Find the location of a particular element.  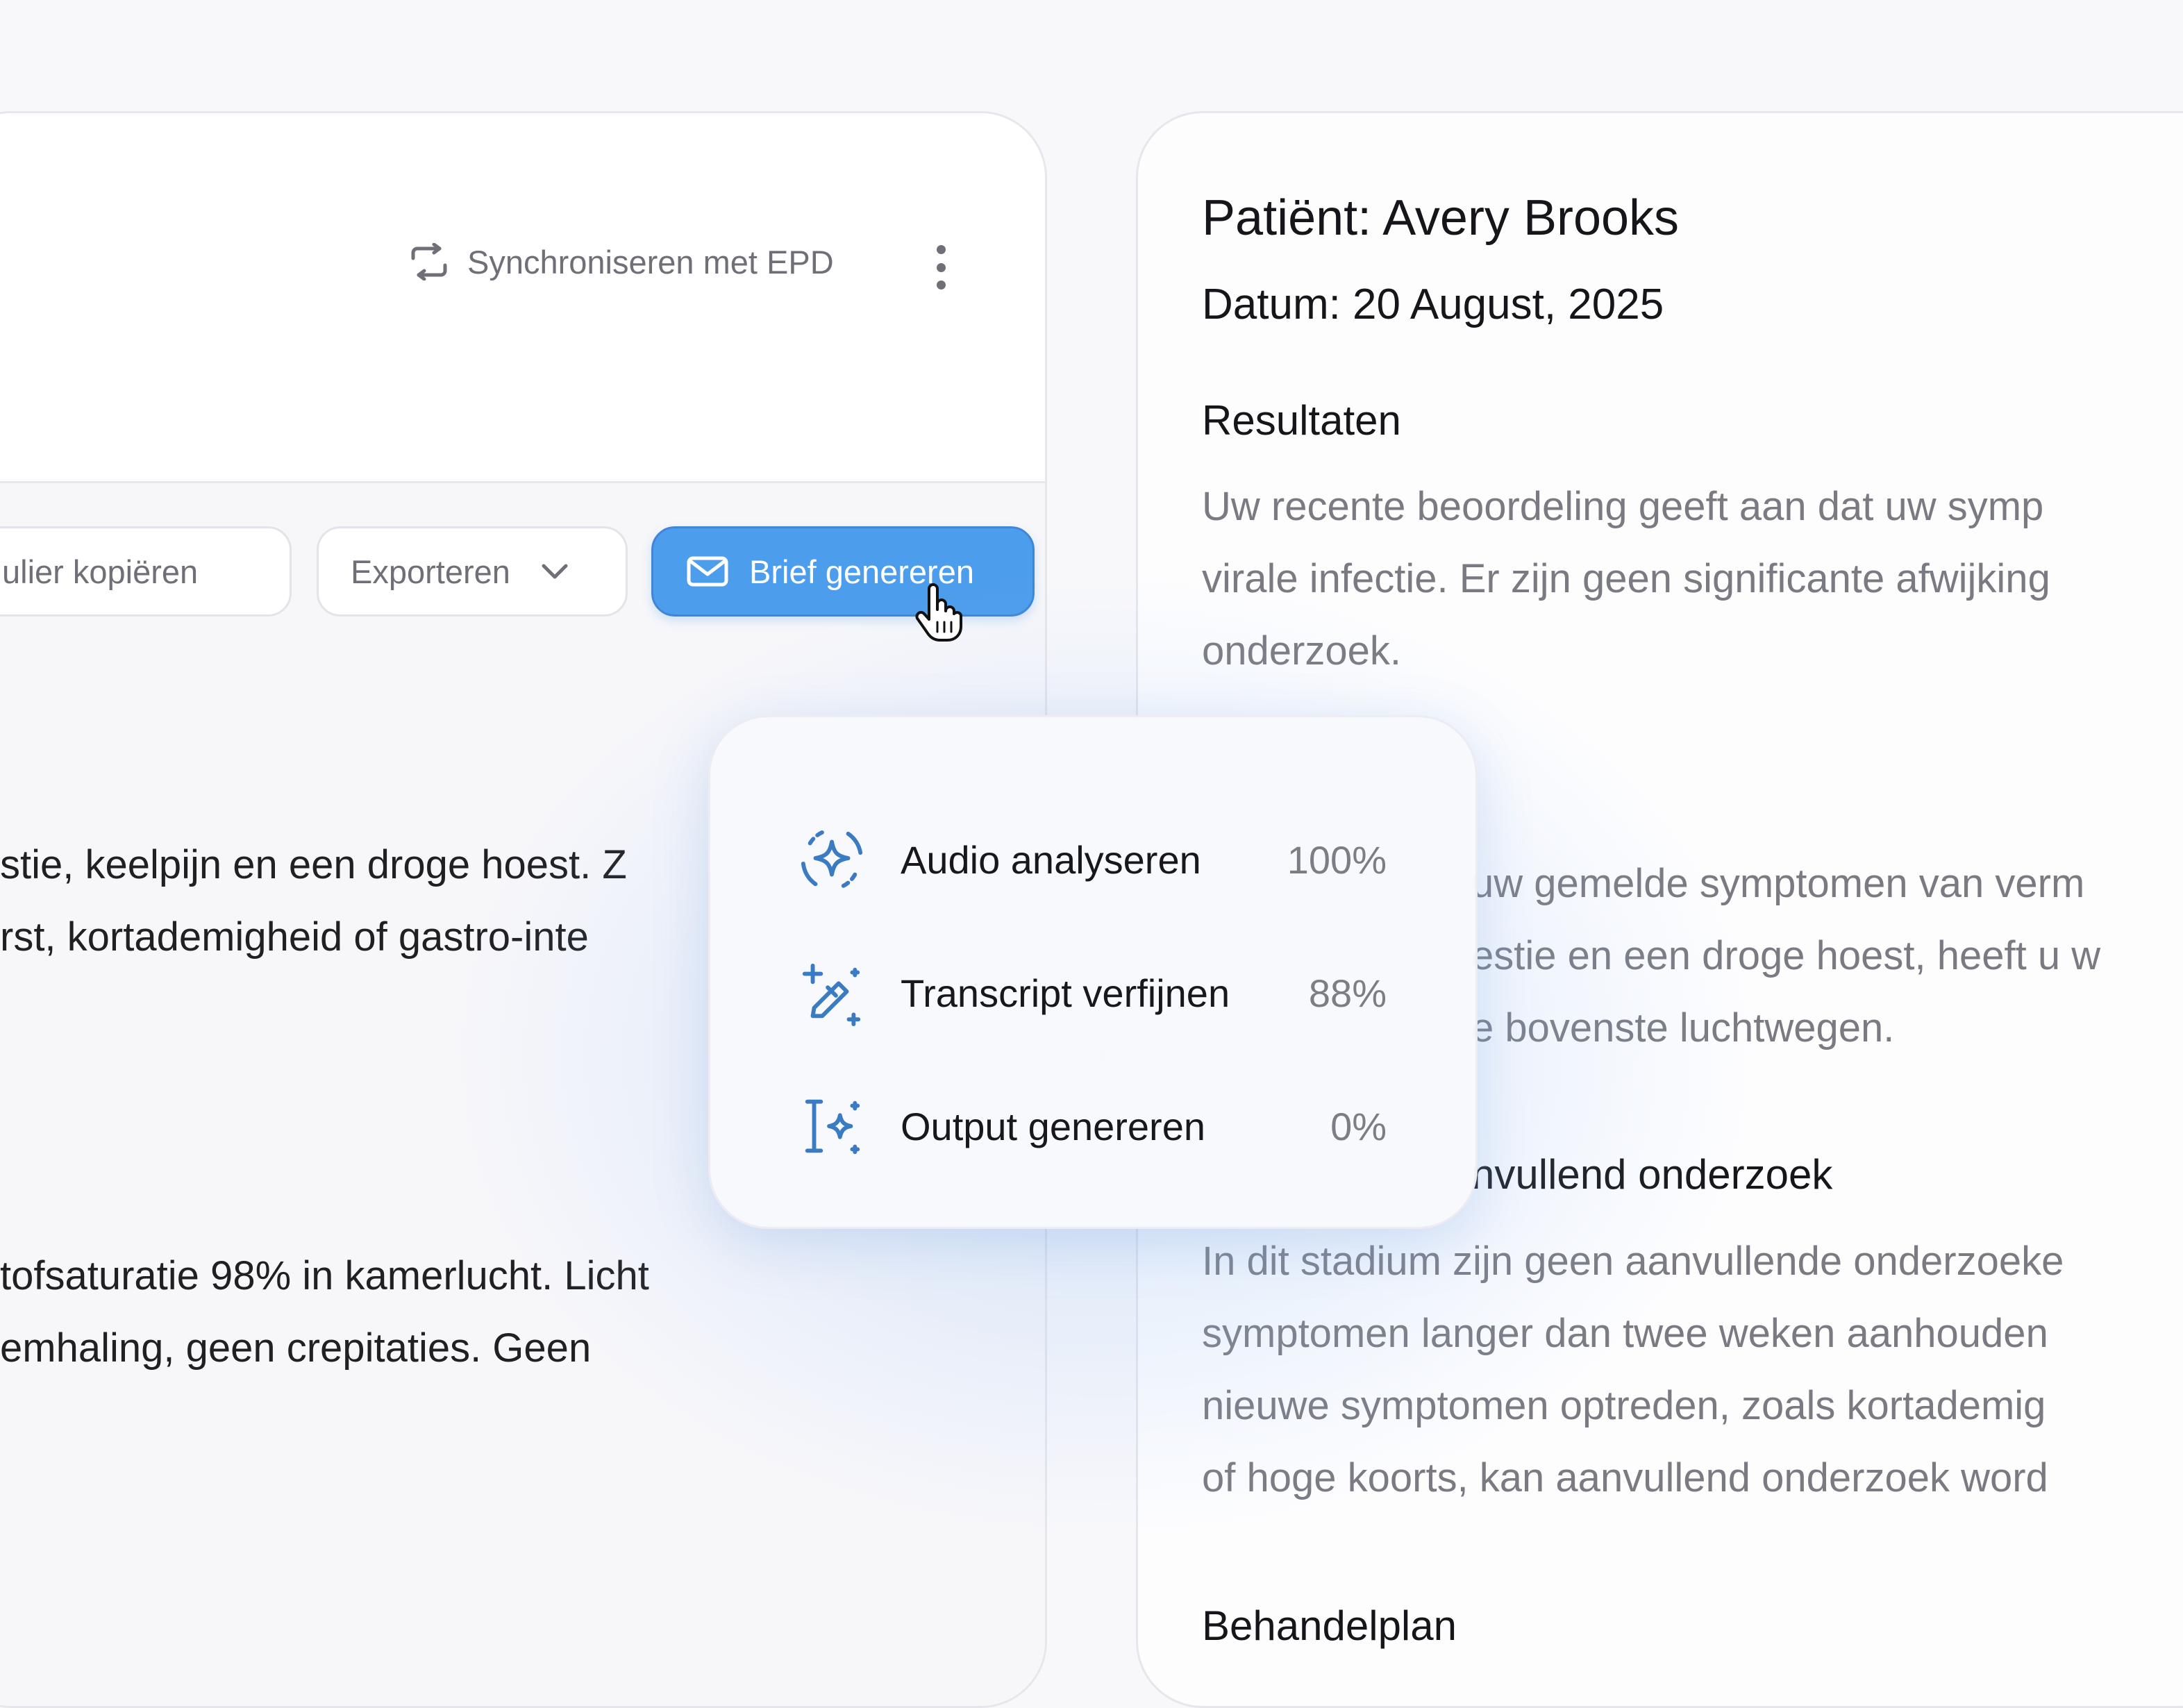

treatment-plan-heading: Behandelplan is located at coordinates (1329, 1626).